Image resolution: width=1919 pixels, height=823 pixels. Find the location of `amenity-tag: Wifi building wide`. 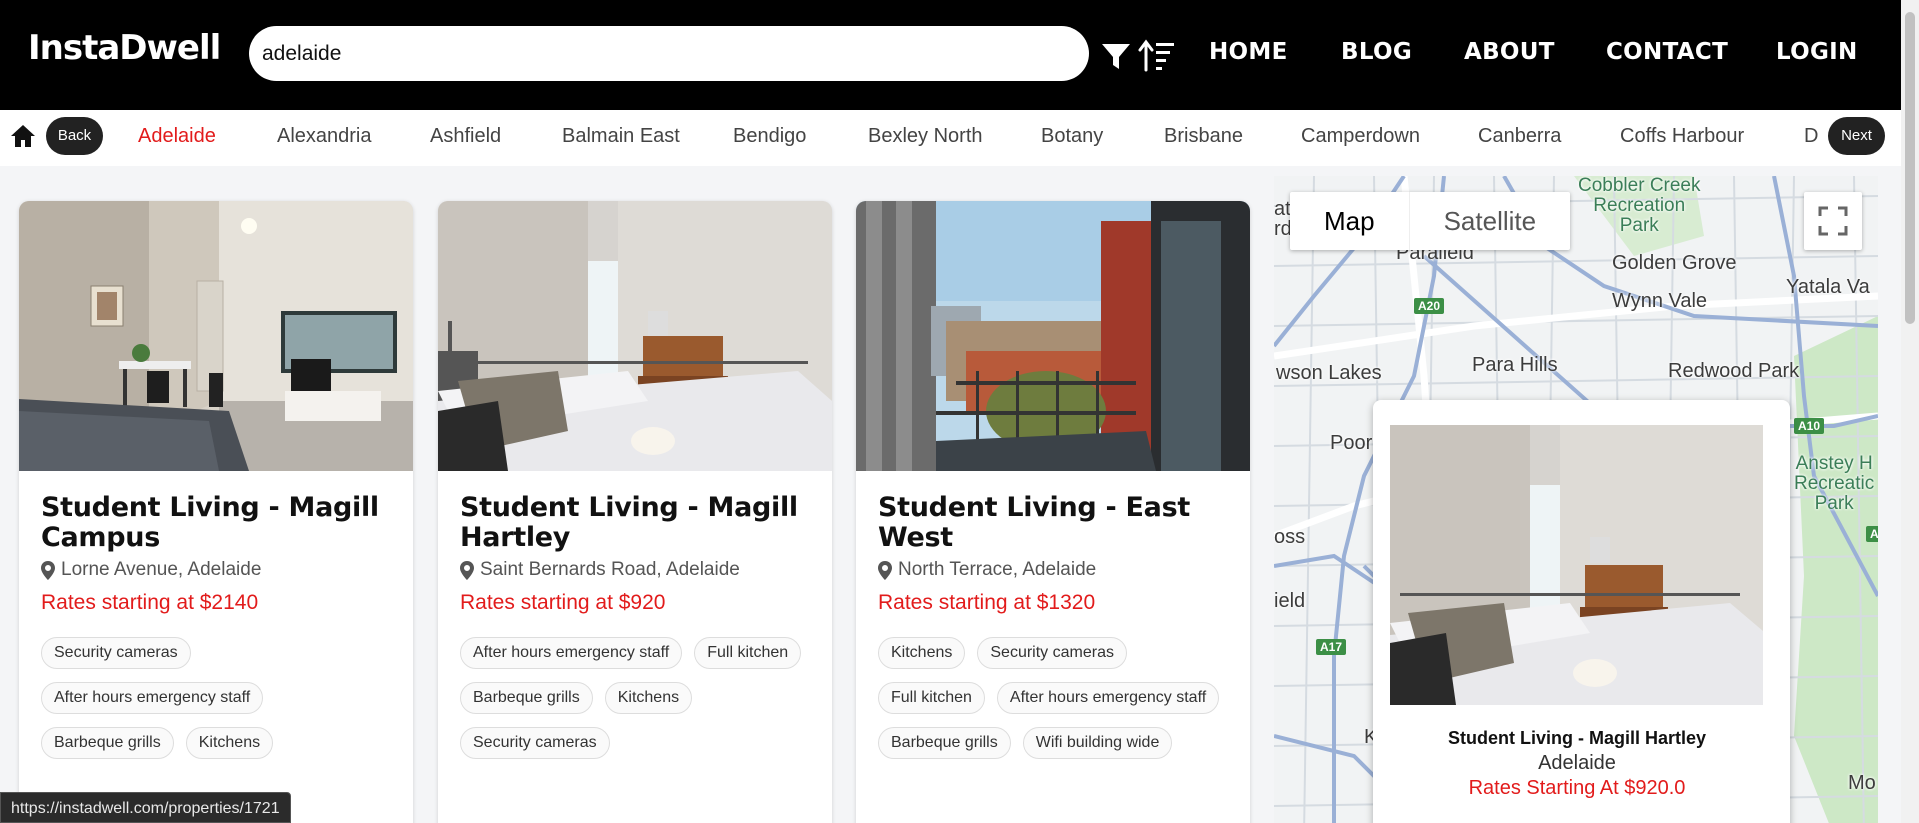

amenity-tag: Wifi building wide is located at coordinates (1097, 743).